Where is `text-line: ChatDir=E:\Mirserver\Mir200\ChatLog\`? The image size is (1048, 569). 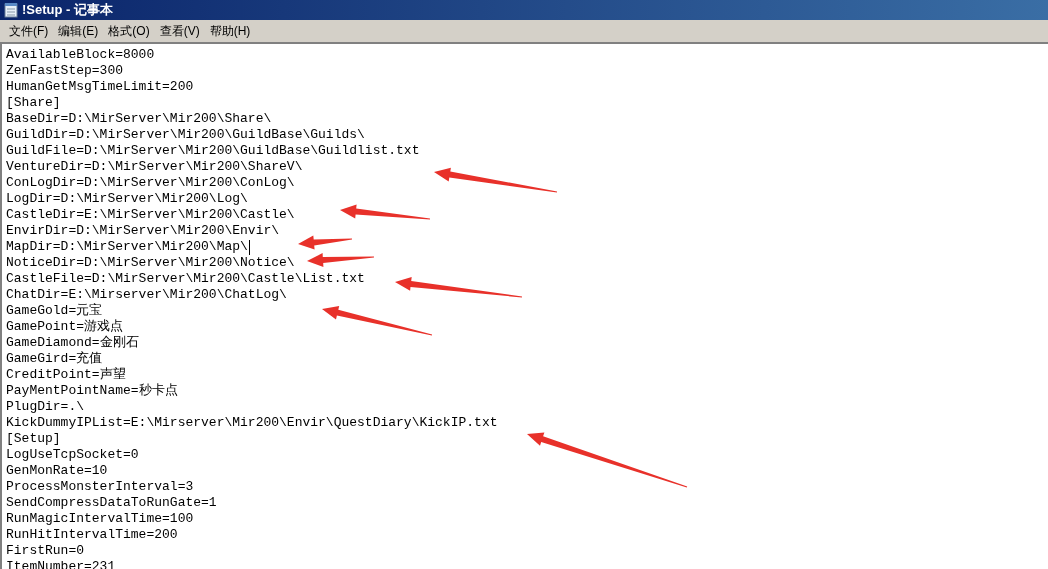 text-line: ChatDir=E:\Mirserver\Mir200\ChatLog\ is located at coordinates (146, 295).